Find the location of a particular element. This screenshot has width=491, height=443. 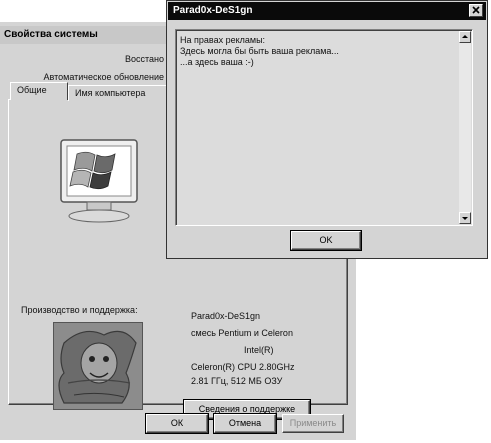

window-title: Свойства системы is located at coordinates (51, 34).